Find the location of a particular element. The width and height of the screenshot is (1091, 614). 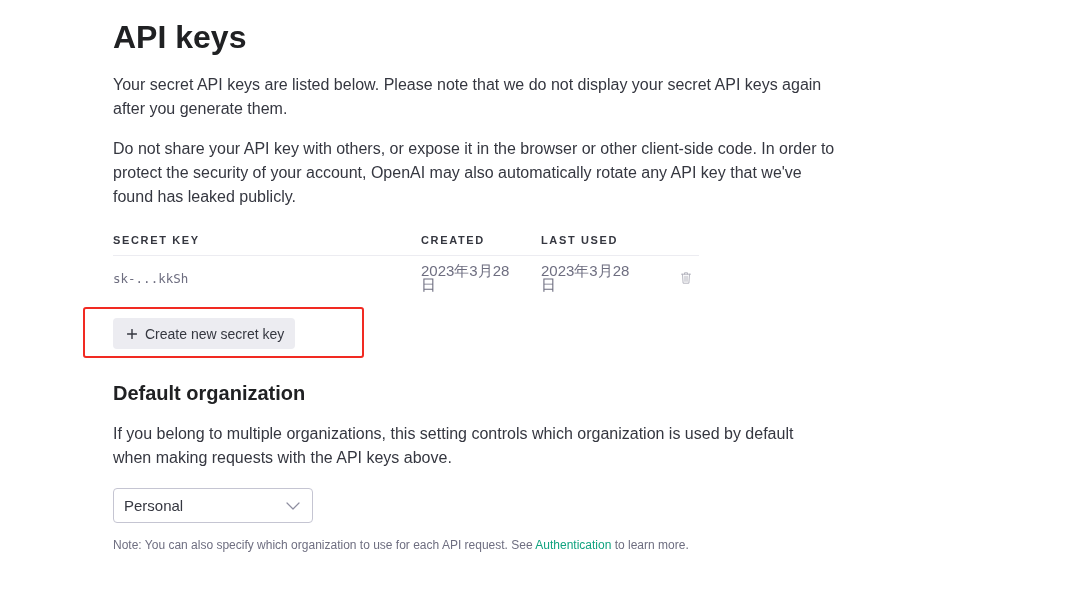

page-title: API keys is located at coordinates (180, 37).